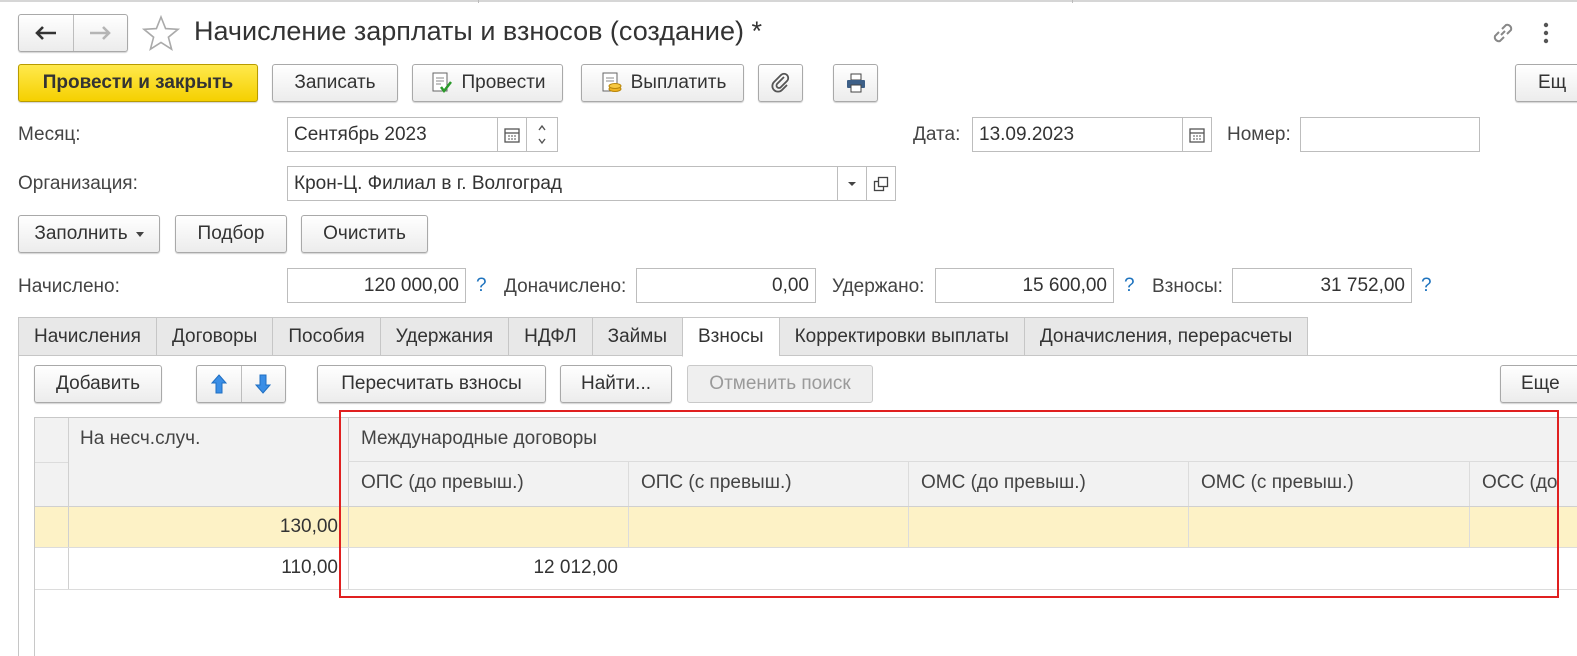 The width and height of the screenshot is (1577, 656). I want to click on top-border, so click(788, 1).